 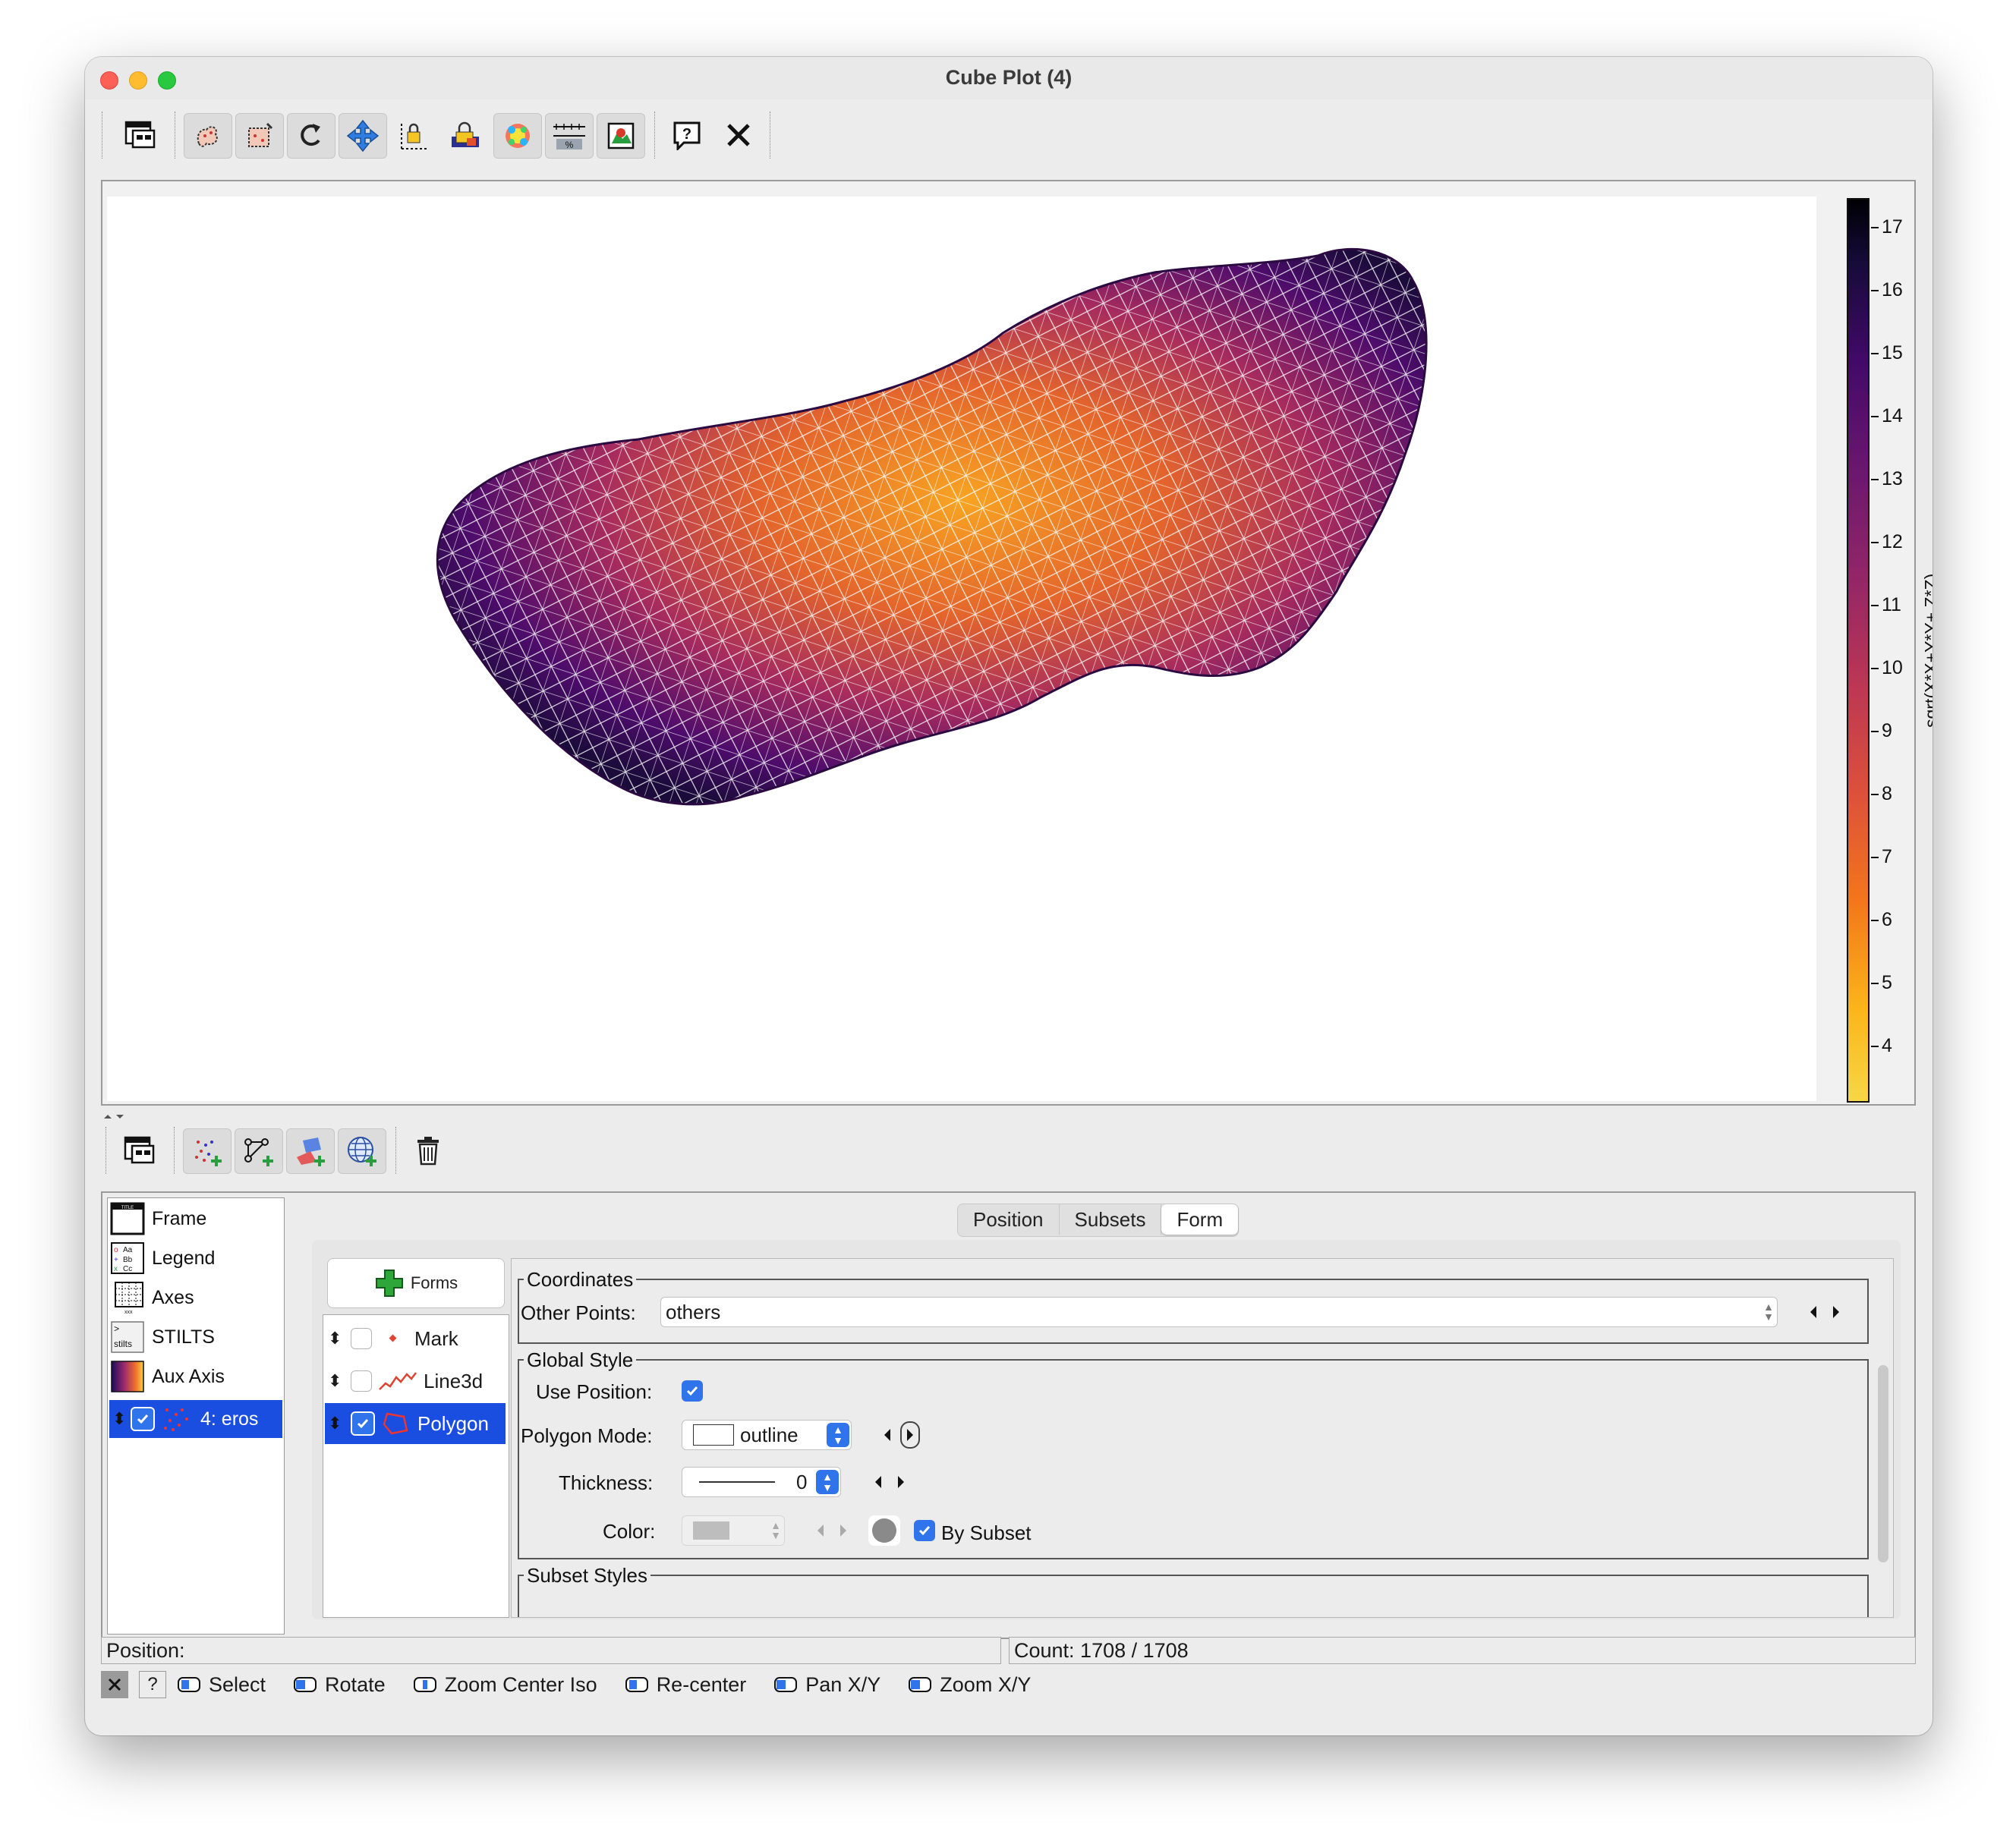 I want to click on control-legend: o Aa + Bb x Cc Legend, so click(x=195, y=1258).